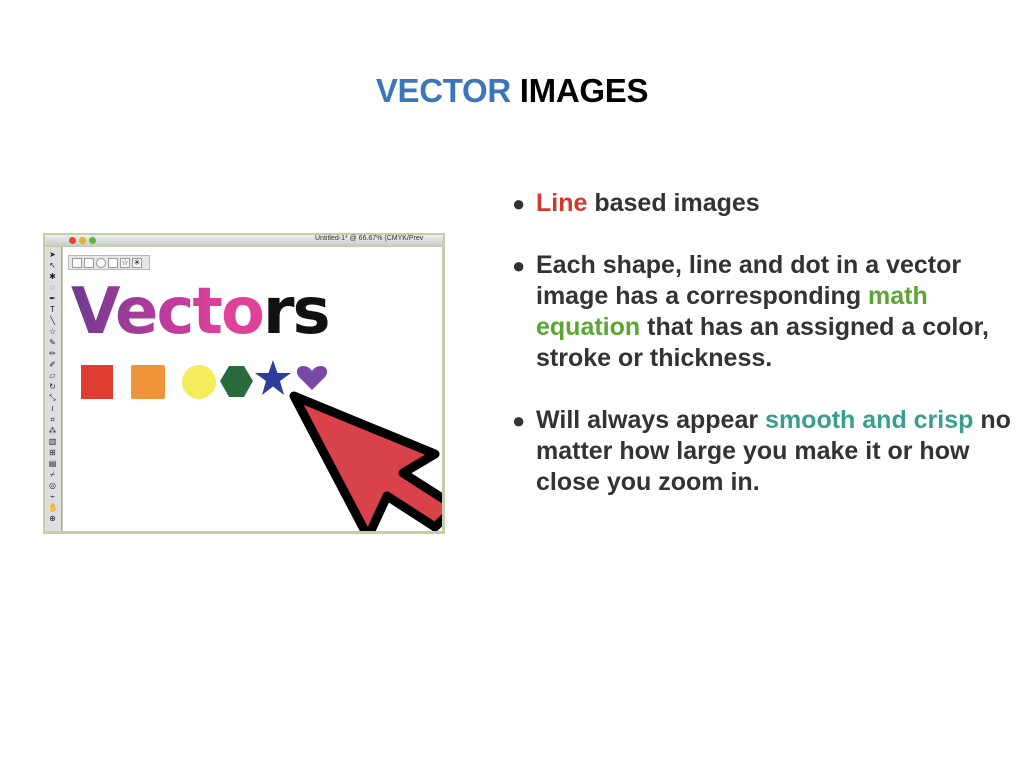 The image size is (1024, 768). Describe the element at coordinates (52, 496) in the screenshot. I see `slice-tool-icon: ⌁` at that location.